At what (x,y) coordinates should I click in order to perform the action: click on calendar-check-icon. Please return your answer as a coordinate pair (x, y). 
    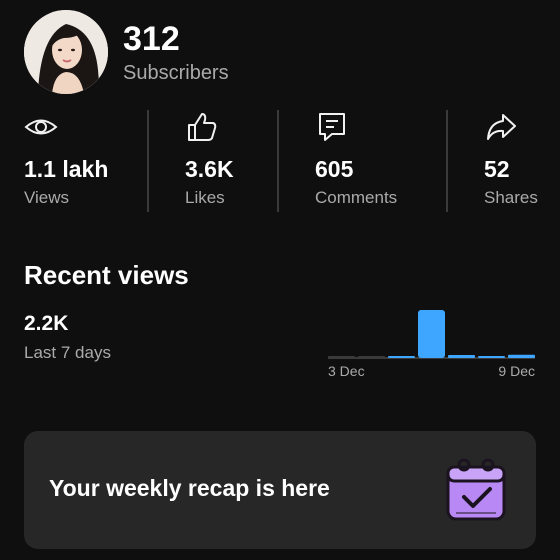
    Looking at the image, I should click on (476, 489).